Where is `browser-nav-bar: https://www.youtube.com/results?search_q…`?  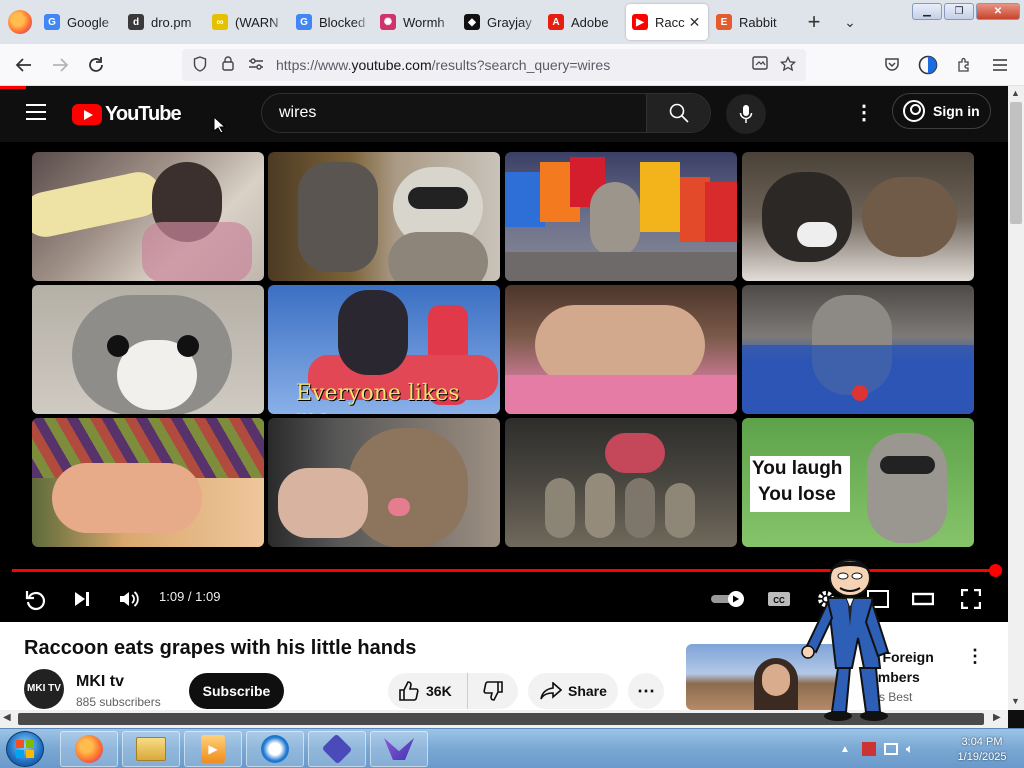 browser-nav-bar: https://www.youtube.com/results?search_q… is located at coordinates (512, 65).